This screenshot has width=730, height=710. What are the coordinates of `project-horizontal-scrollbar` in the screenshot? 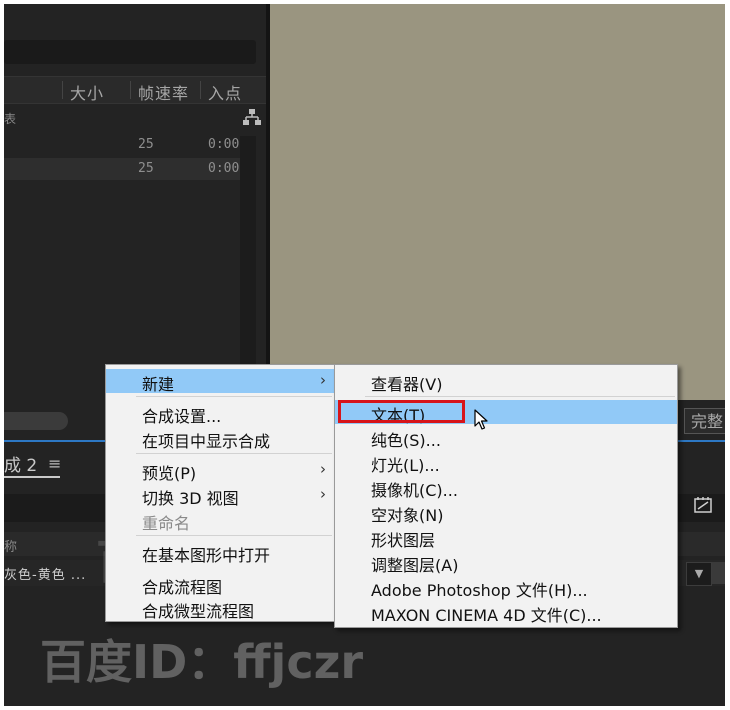 It's located at (36, 421).